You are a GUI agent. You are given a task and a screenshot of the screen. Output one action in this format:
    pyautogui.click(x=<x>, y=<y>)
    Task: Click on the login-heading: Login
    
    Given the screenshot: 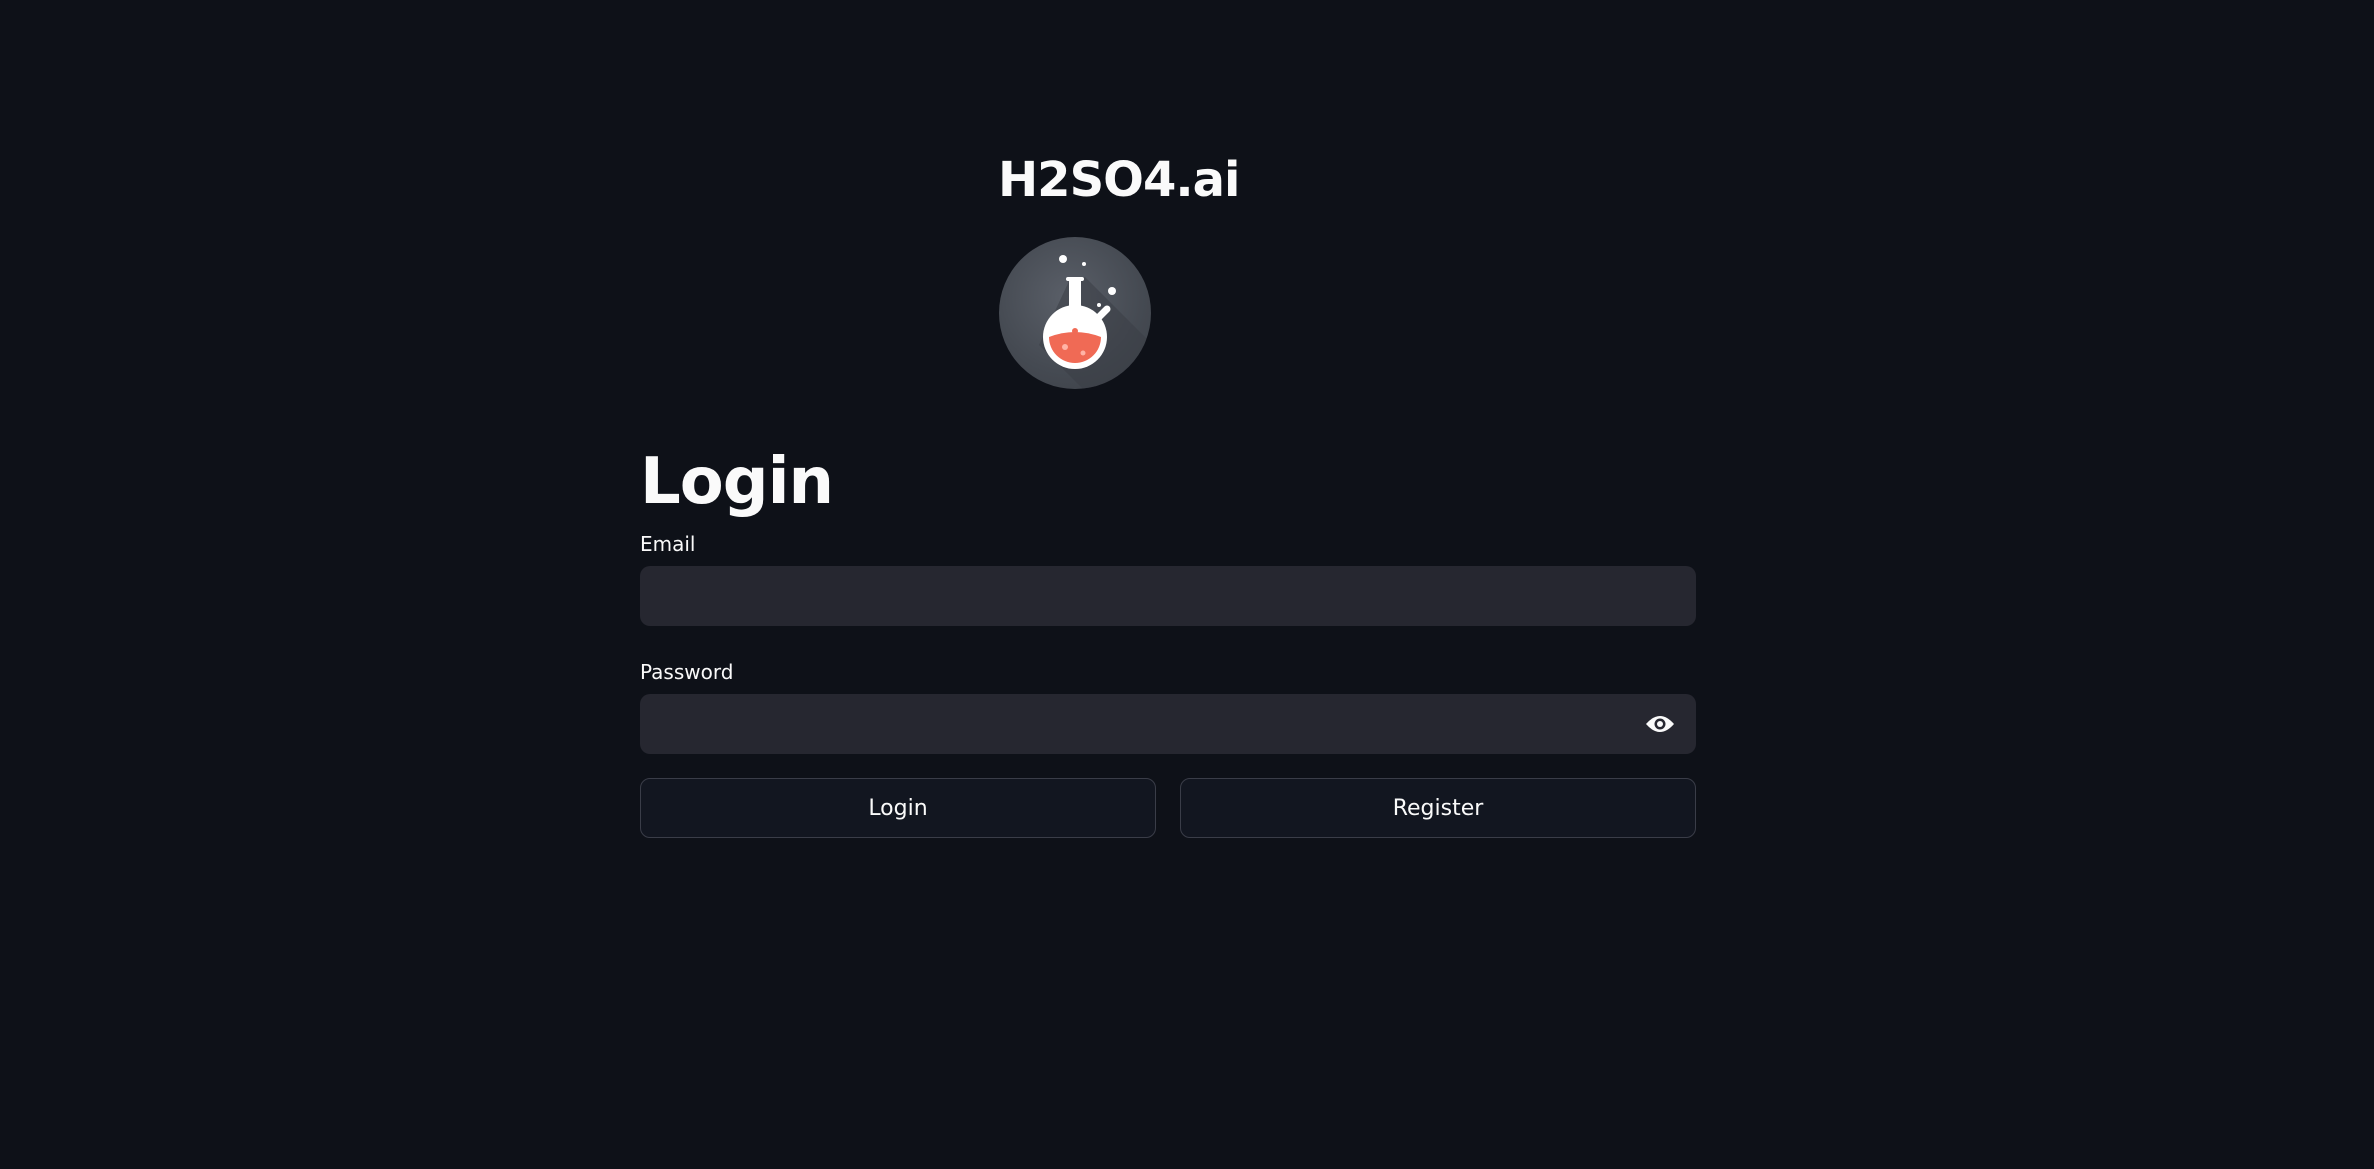 What is the action you would take?
    pyautogui.click(x=737, y=482)
    